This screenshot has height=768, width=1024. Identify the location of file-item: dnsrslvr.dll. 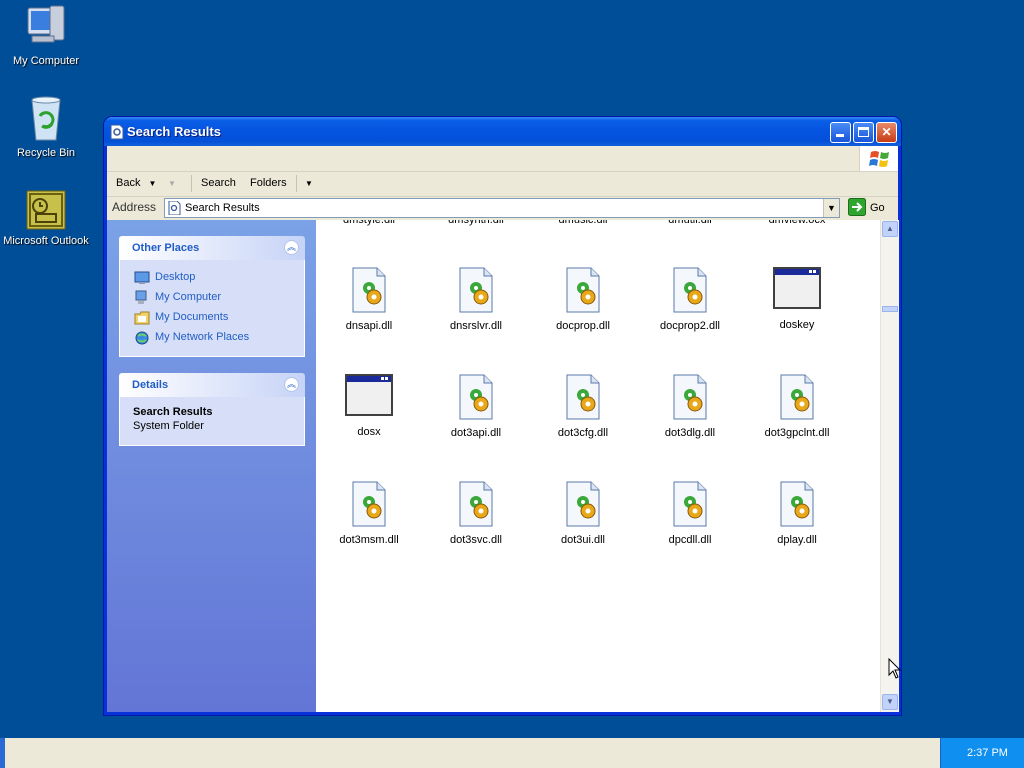
(476, 299).